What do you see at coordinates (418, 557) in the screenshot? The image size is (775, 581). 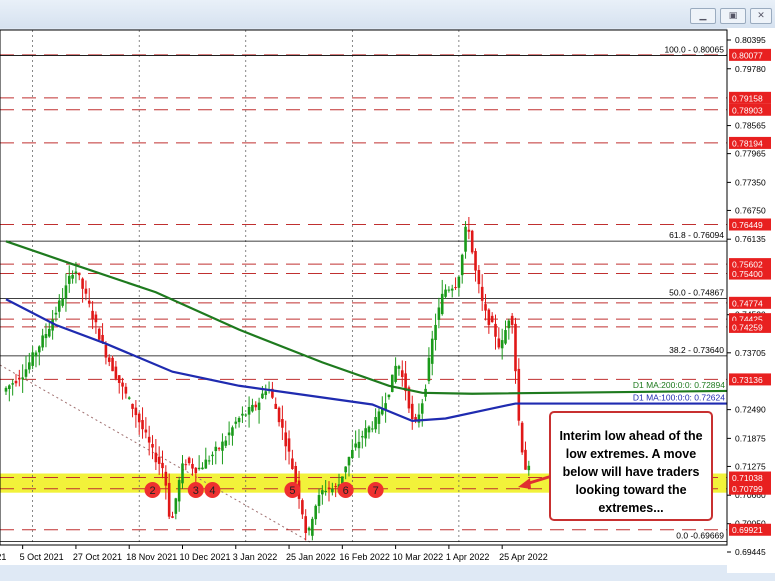 I see `x-tick-label: 10 Mar 2022` at bounding box center [418, 557].